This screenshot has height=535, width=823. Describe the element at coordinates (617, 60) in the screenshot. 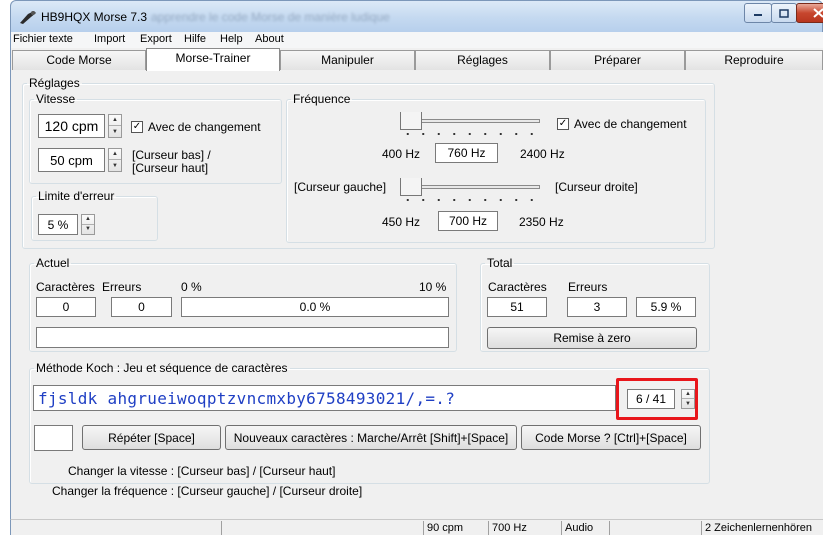

I see `tab-preparer: Préparer` at that location.